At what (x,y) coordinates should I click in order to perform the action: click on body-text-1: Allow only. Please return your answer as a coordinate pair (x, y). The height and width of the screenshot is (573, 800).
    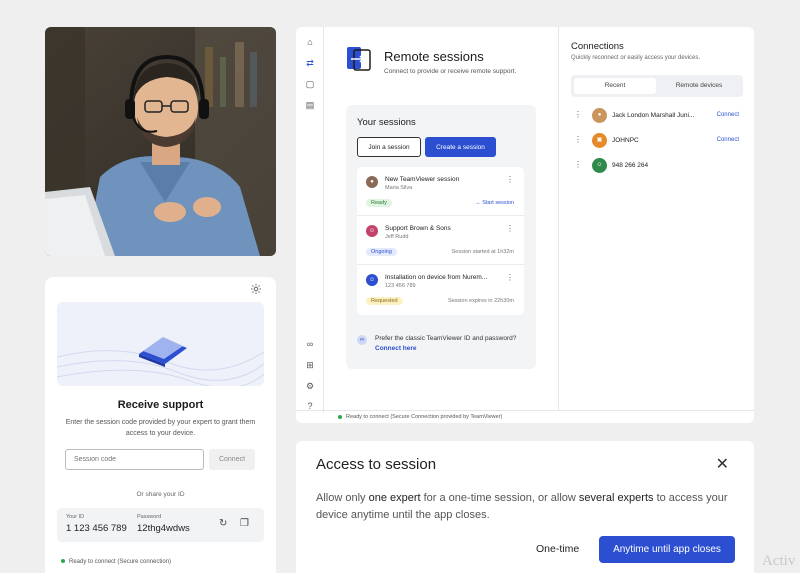
    Looking at the image, I should click on (342, 498).